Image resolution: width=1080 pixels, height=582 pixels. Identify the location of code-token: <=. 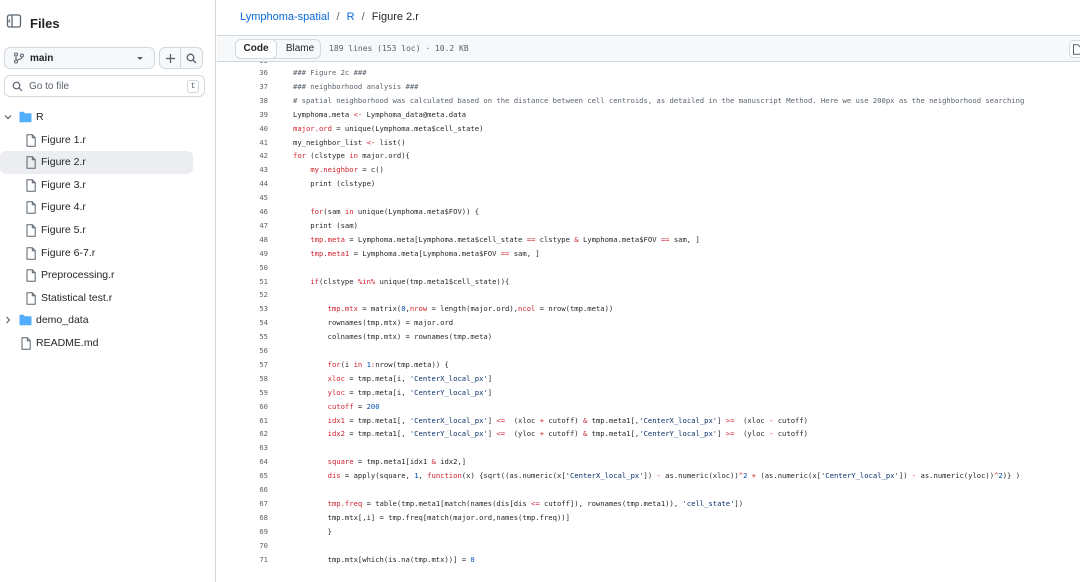
(535, 503).